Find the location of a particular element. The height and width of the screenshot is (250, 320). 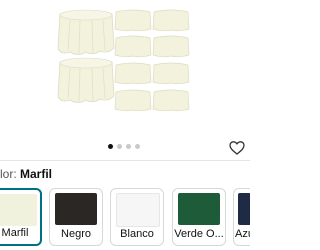

heart-outline-icon is located at coordinates (237, 148).